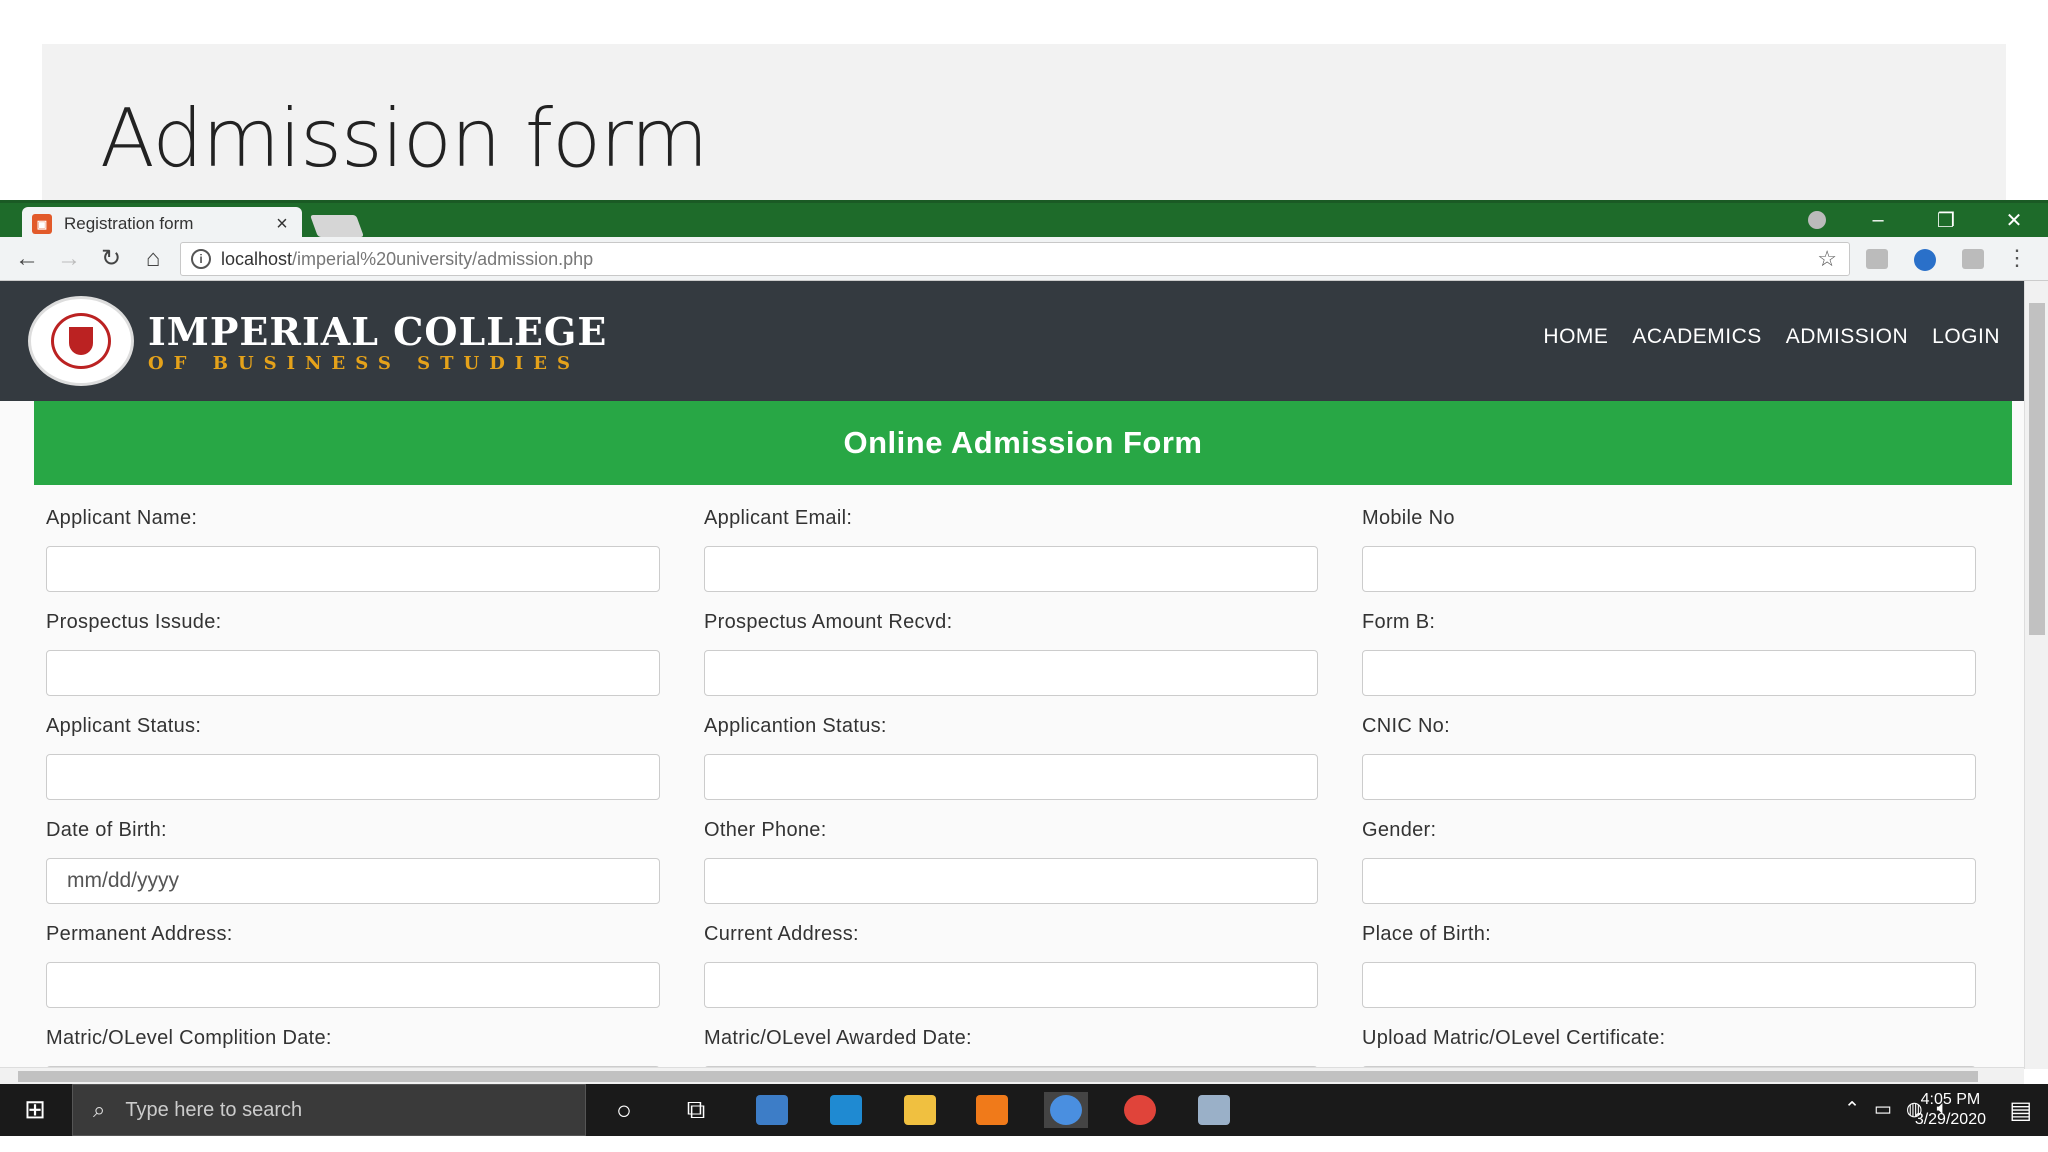 The width and height of the screenshot is (2048, 1152). What do you see at coordinates (214, 1109) in the screenshot?
I see `taskbar-search-placeholder: Type here to search` at bounding box center [214, 1109].